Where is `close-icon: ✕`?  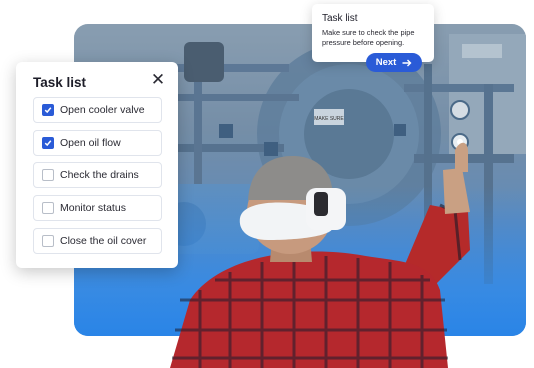
close-icon: ✕ is located at coordinates (158, 79).